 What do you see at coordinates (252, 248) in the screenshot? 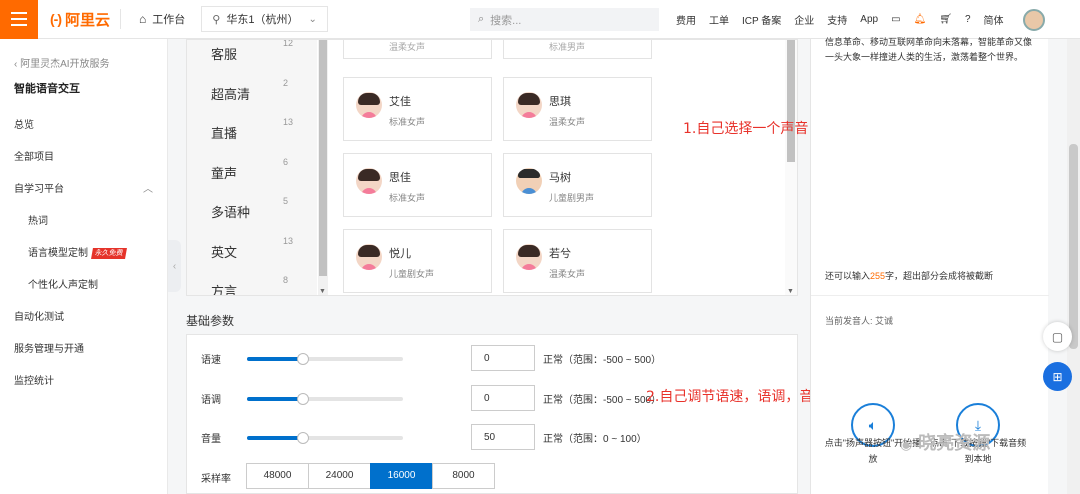
I see `category-item: 英文 13` at bounding box center [252, 248].